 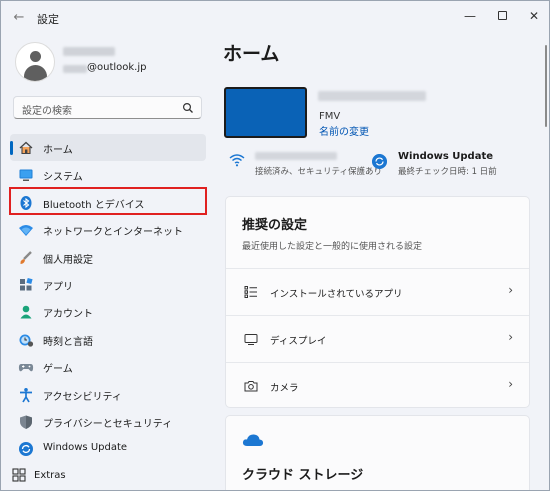 I want to click on maximize-icon, so click(x=502, y=15).